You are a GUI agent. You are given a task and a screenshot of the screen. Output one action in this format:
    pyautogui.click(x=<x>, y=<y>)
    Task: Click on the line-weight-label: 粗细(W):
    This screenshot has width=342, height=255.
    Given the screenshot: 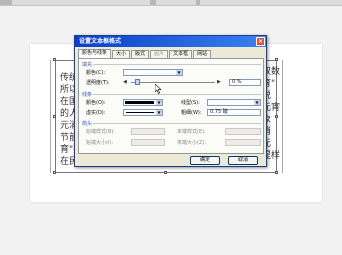 What is the action you would take?
    pyautogui.click(x=191, y=113)
    